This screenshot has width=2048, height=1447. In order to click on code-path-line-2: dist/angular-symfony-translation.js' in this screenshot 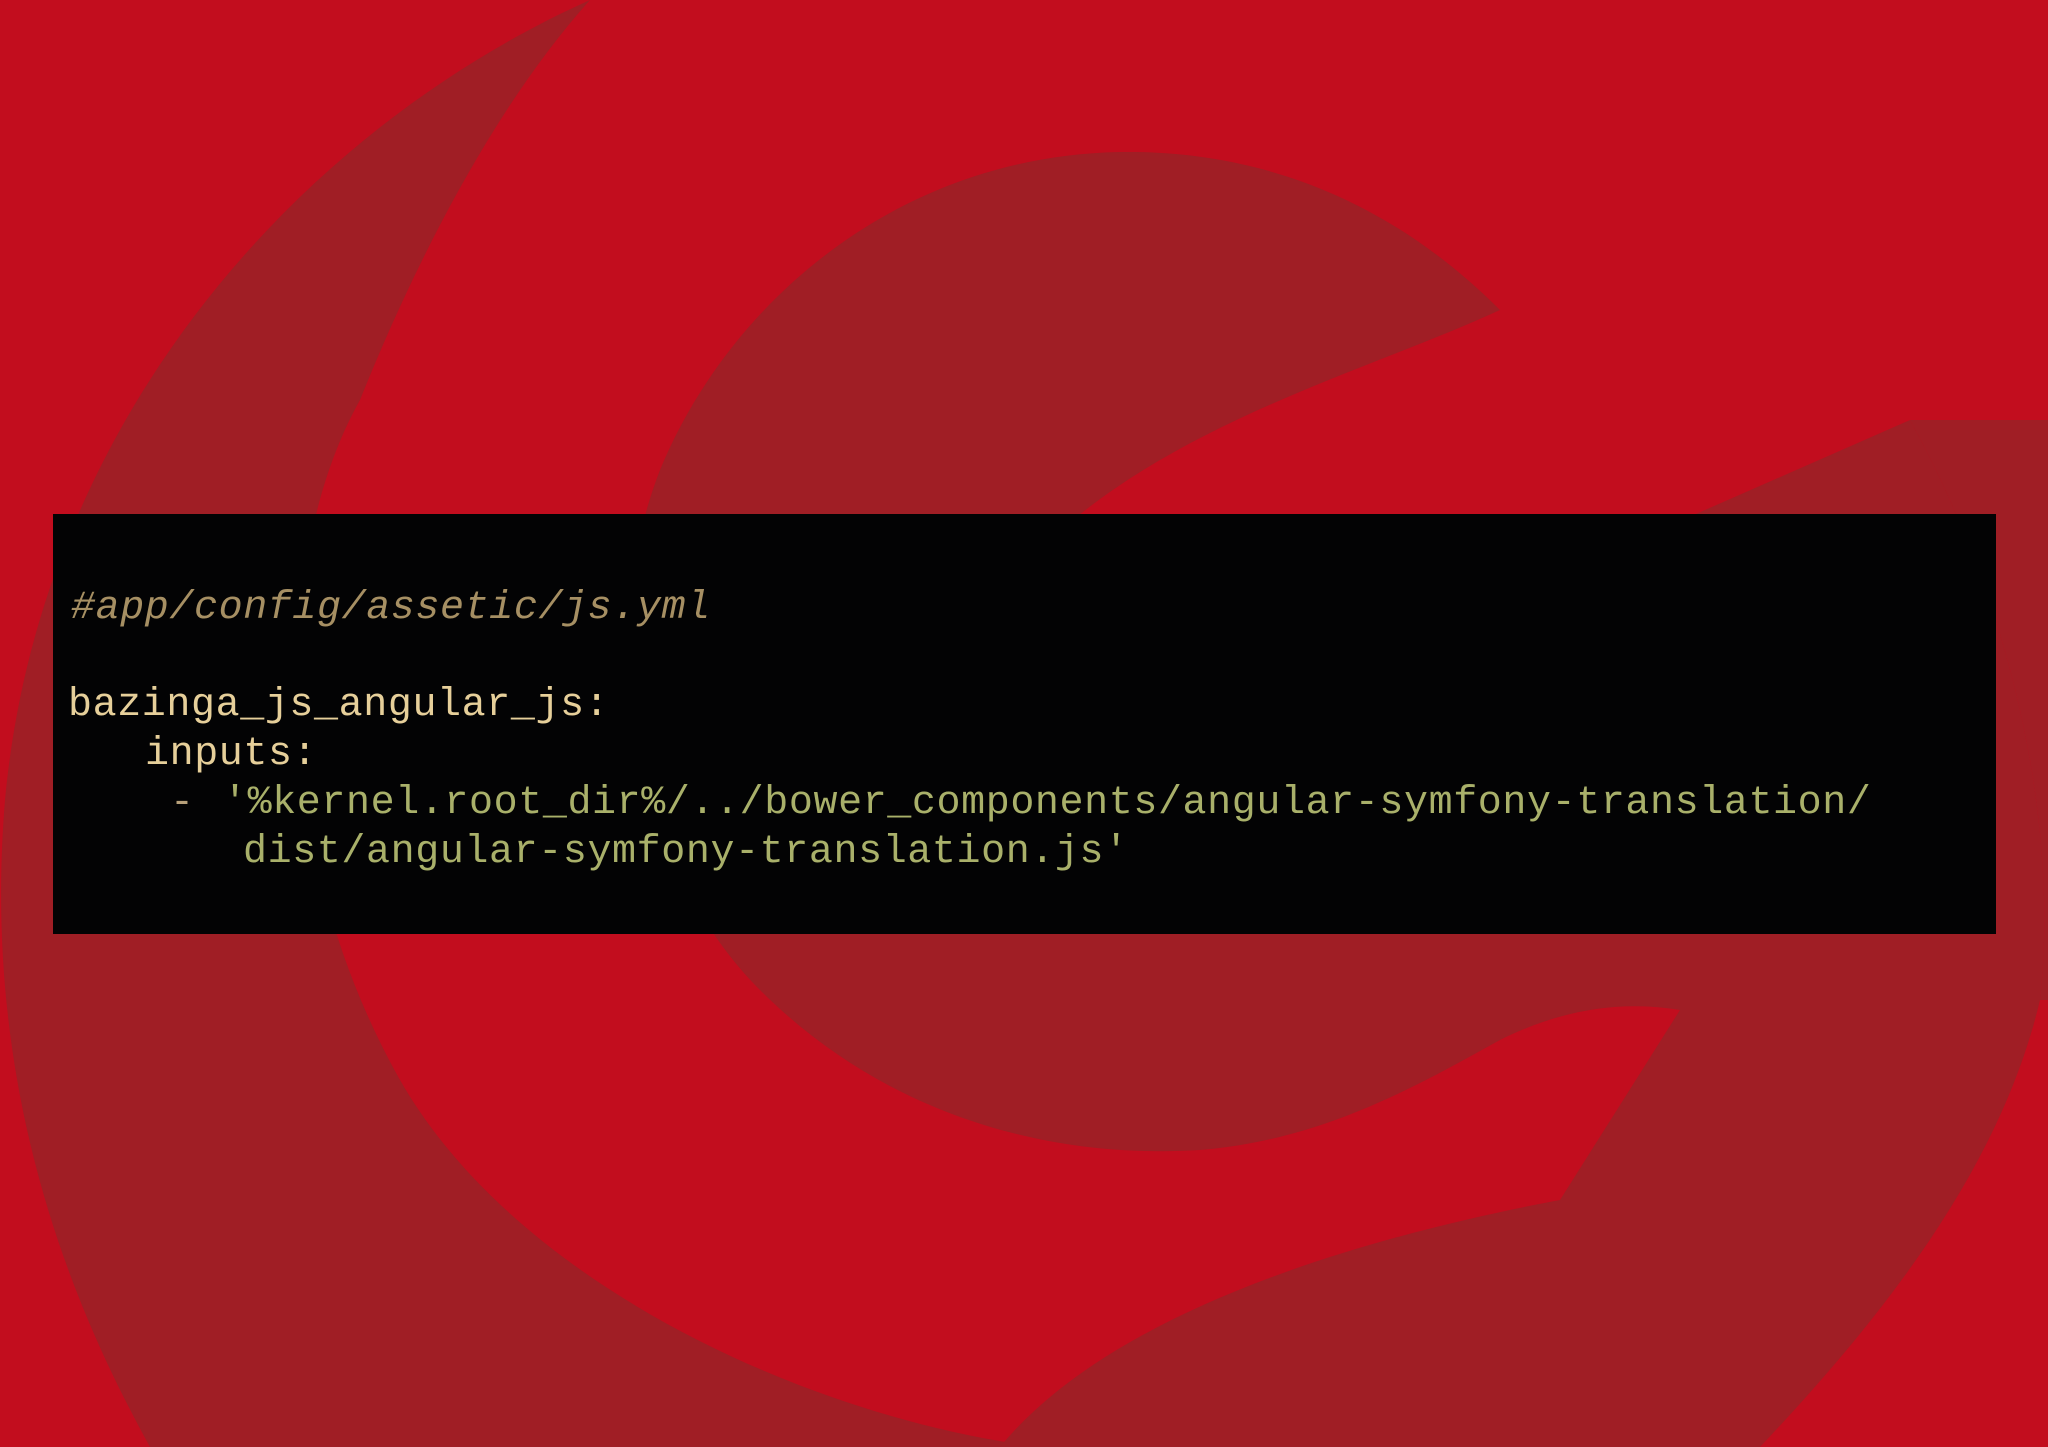, I will do `click(686, 852)`.